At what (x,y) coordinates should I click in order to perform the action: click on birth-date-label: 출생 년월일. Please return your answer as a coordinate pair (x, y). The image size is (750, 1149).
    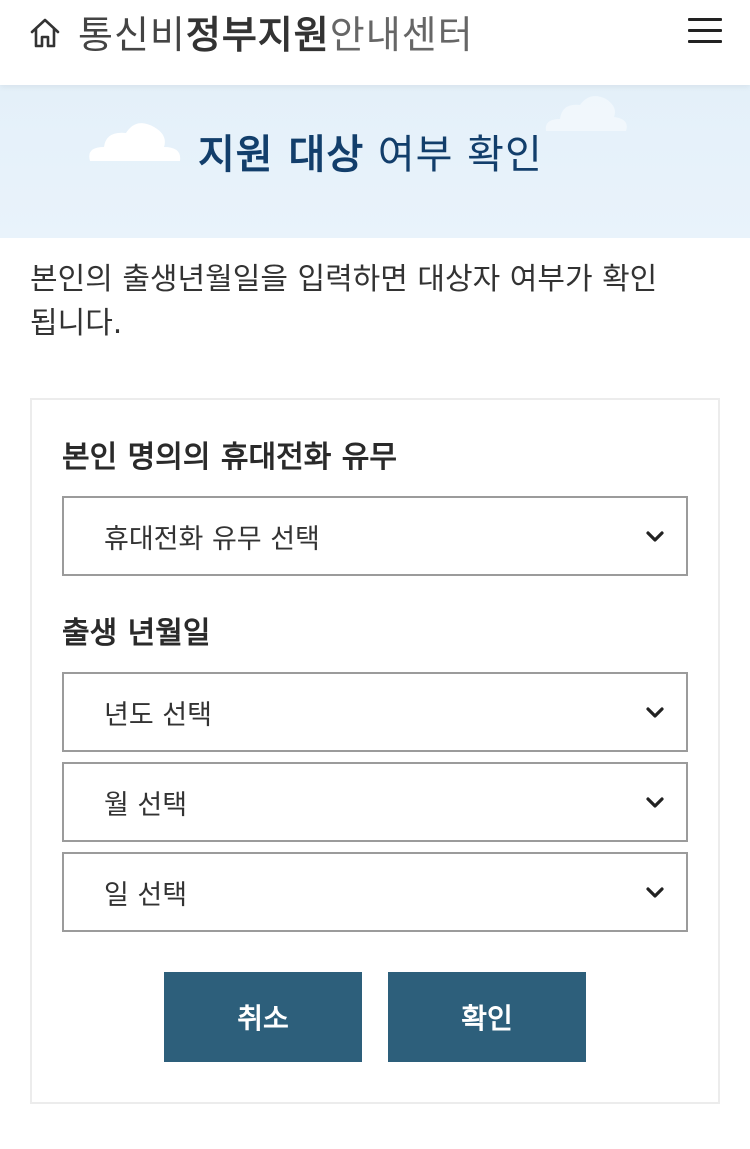
    Looking at the image, I should click on (136, 633).